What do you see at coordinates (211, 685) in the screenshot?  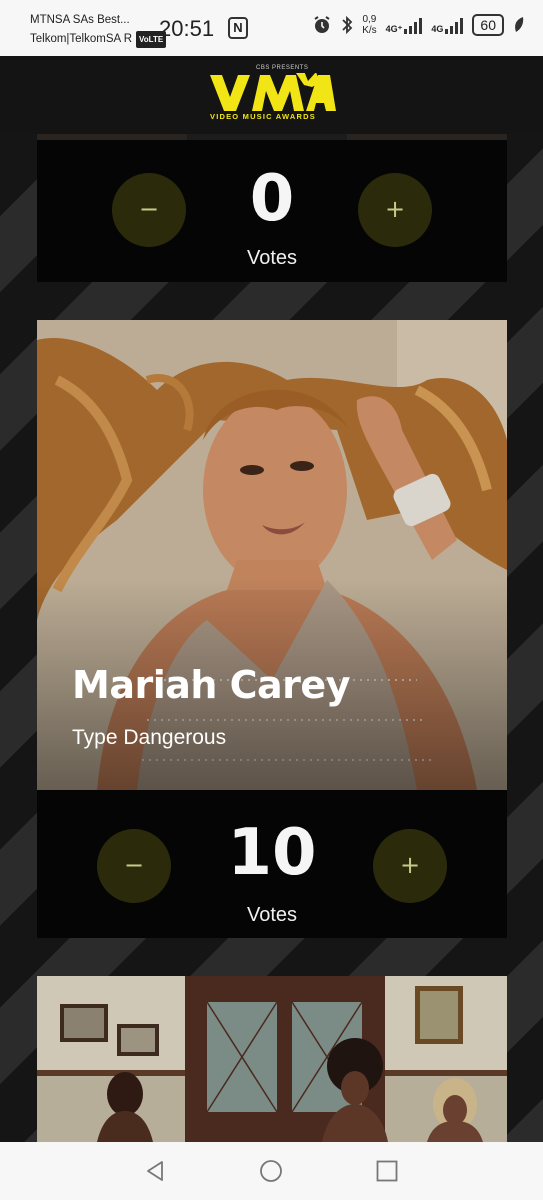 I see `artist-name: Mariah Carey` at bounding box center [211, 685].